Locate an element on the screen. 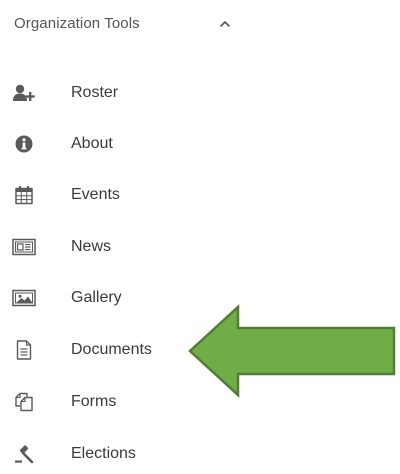 This screenshot has height=474, width=400. nav-item-about: About is located at coordinates (130, 144).